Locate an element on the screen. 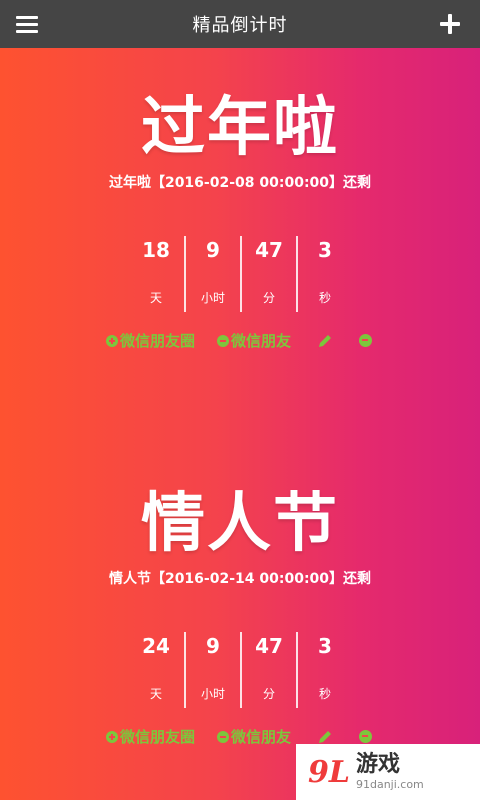 The width and height of the screenshot is (480, 800). watermark-logo: 9L 游戏 91danji.com is located at coordinates (388, 772).